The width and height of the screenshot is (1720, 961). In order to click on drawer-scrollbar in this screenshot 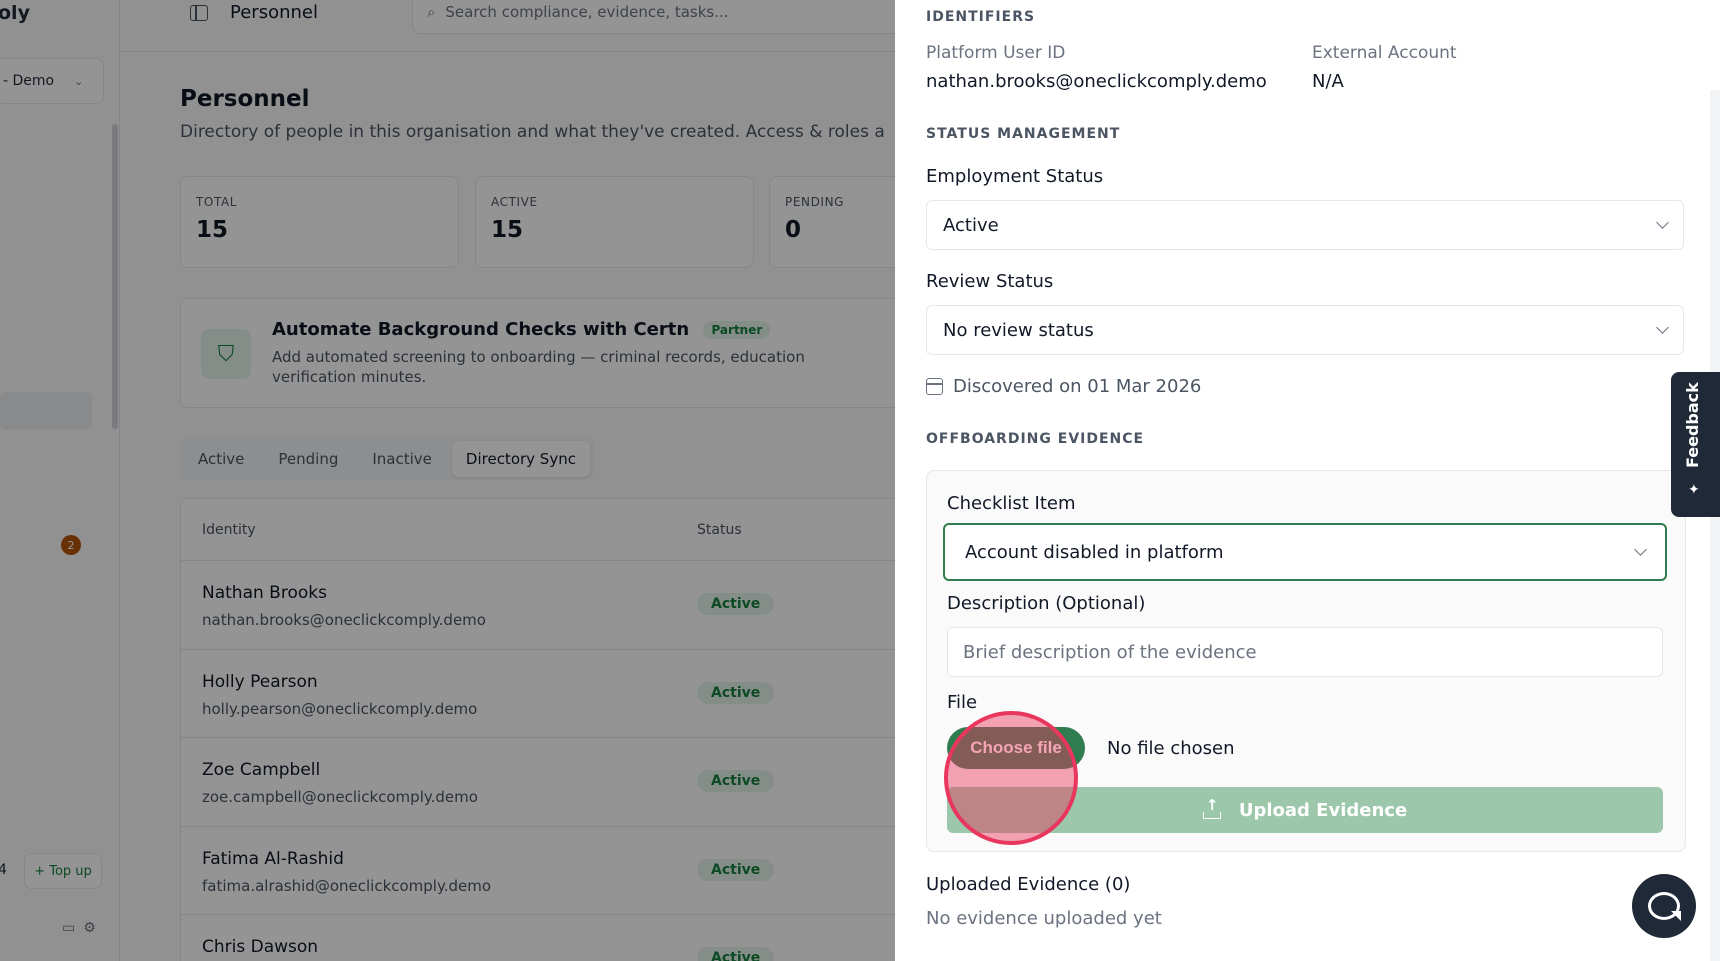, I will do `click(1715, 525)`.